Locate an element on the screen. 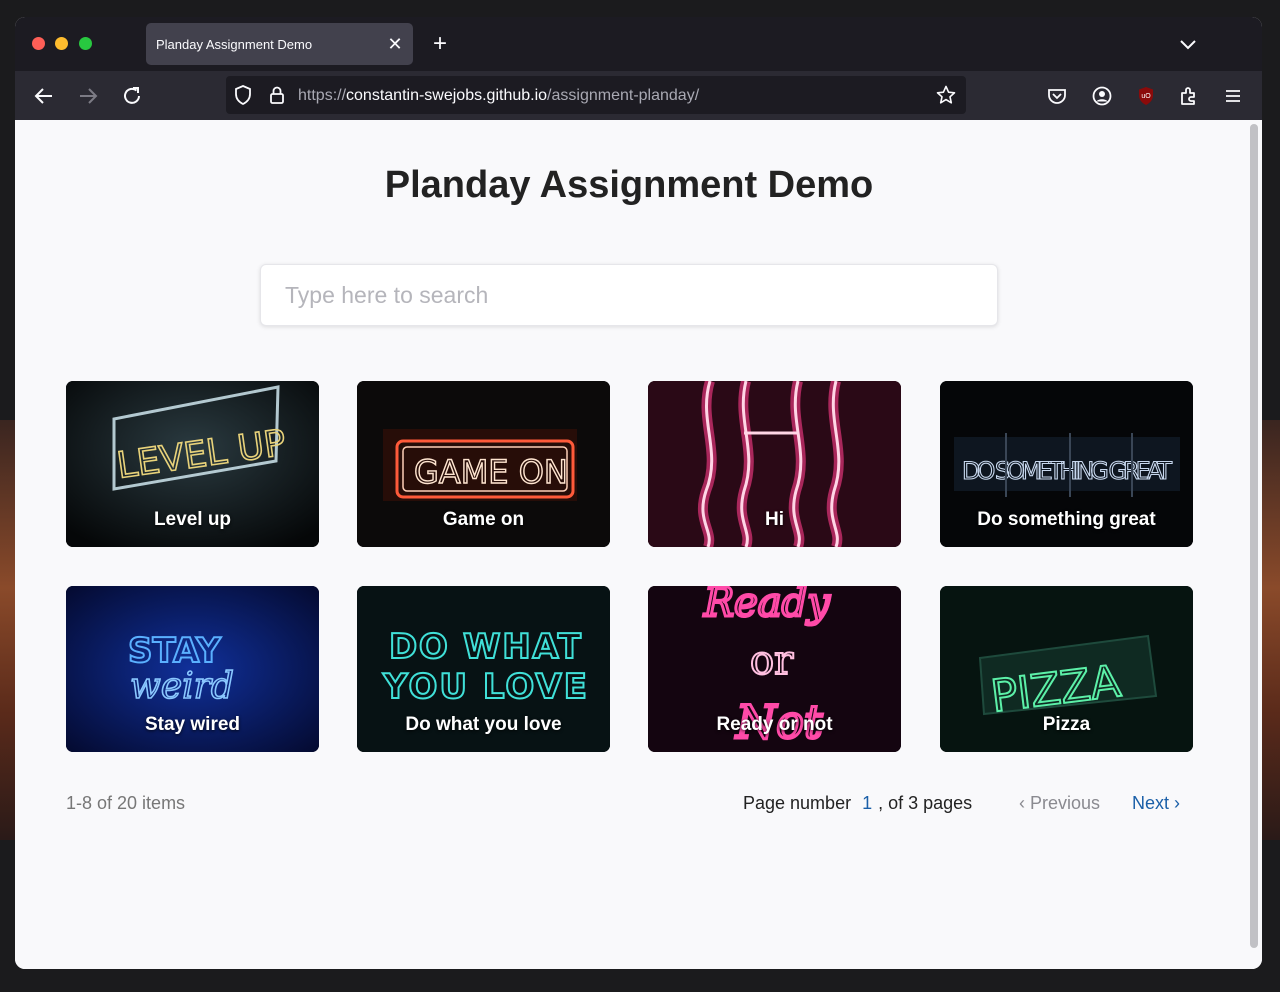 This screenshot has height=992, width=1280. close-icon: ✕ is located at coordinates (395, 44).